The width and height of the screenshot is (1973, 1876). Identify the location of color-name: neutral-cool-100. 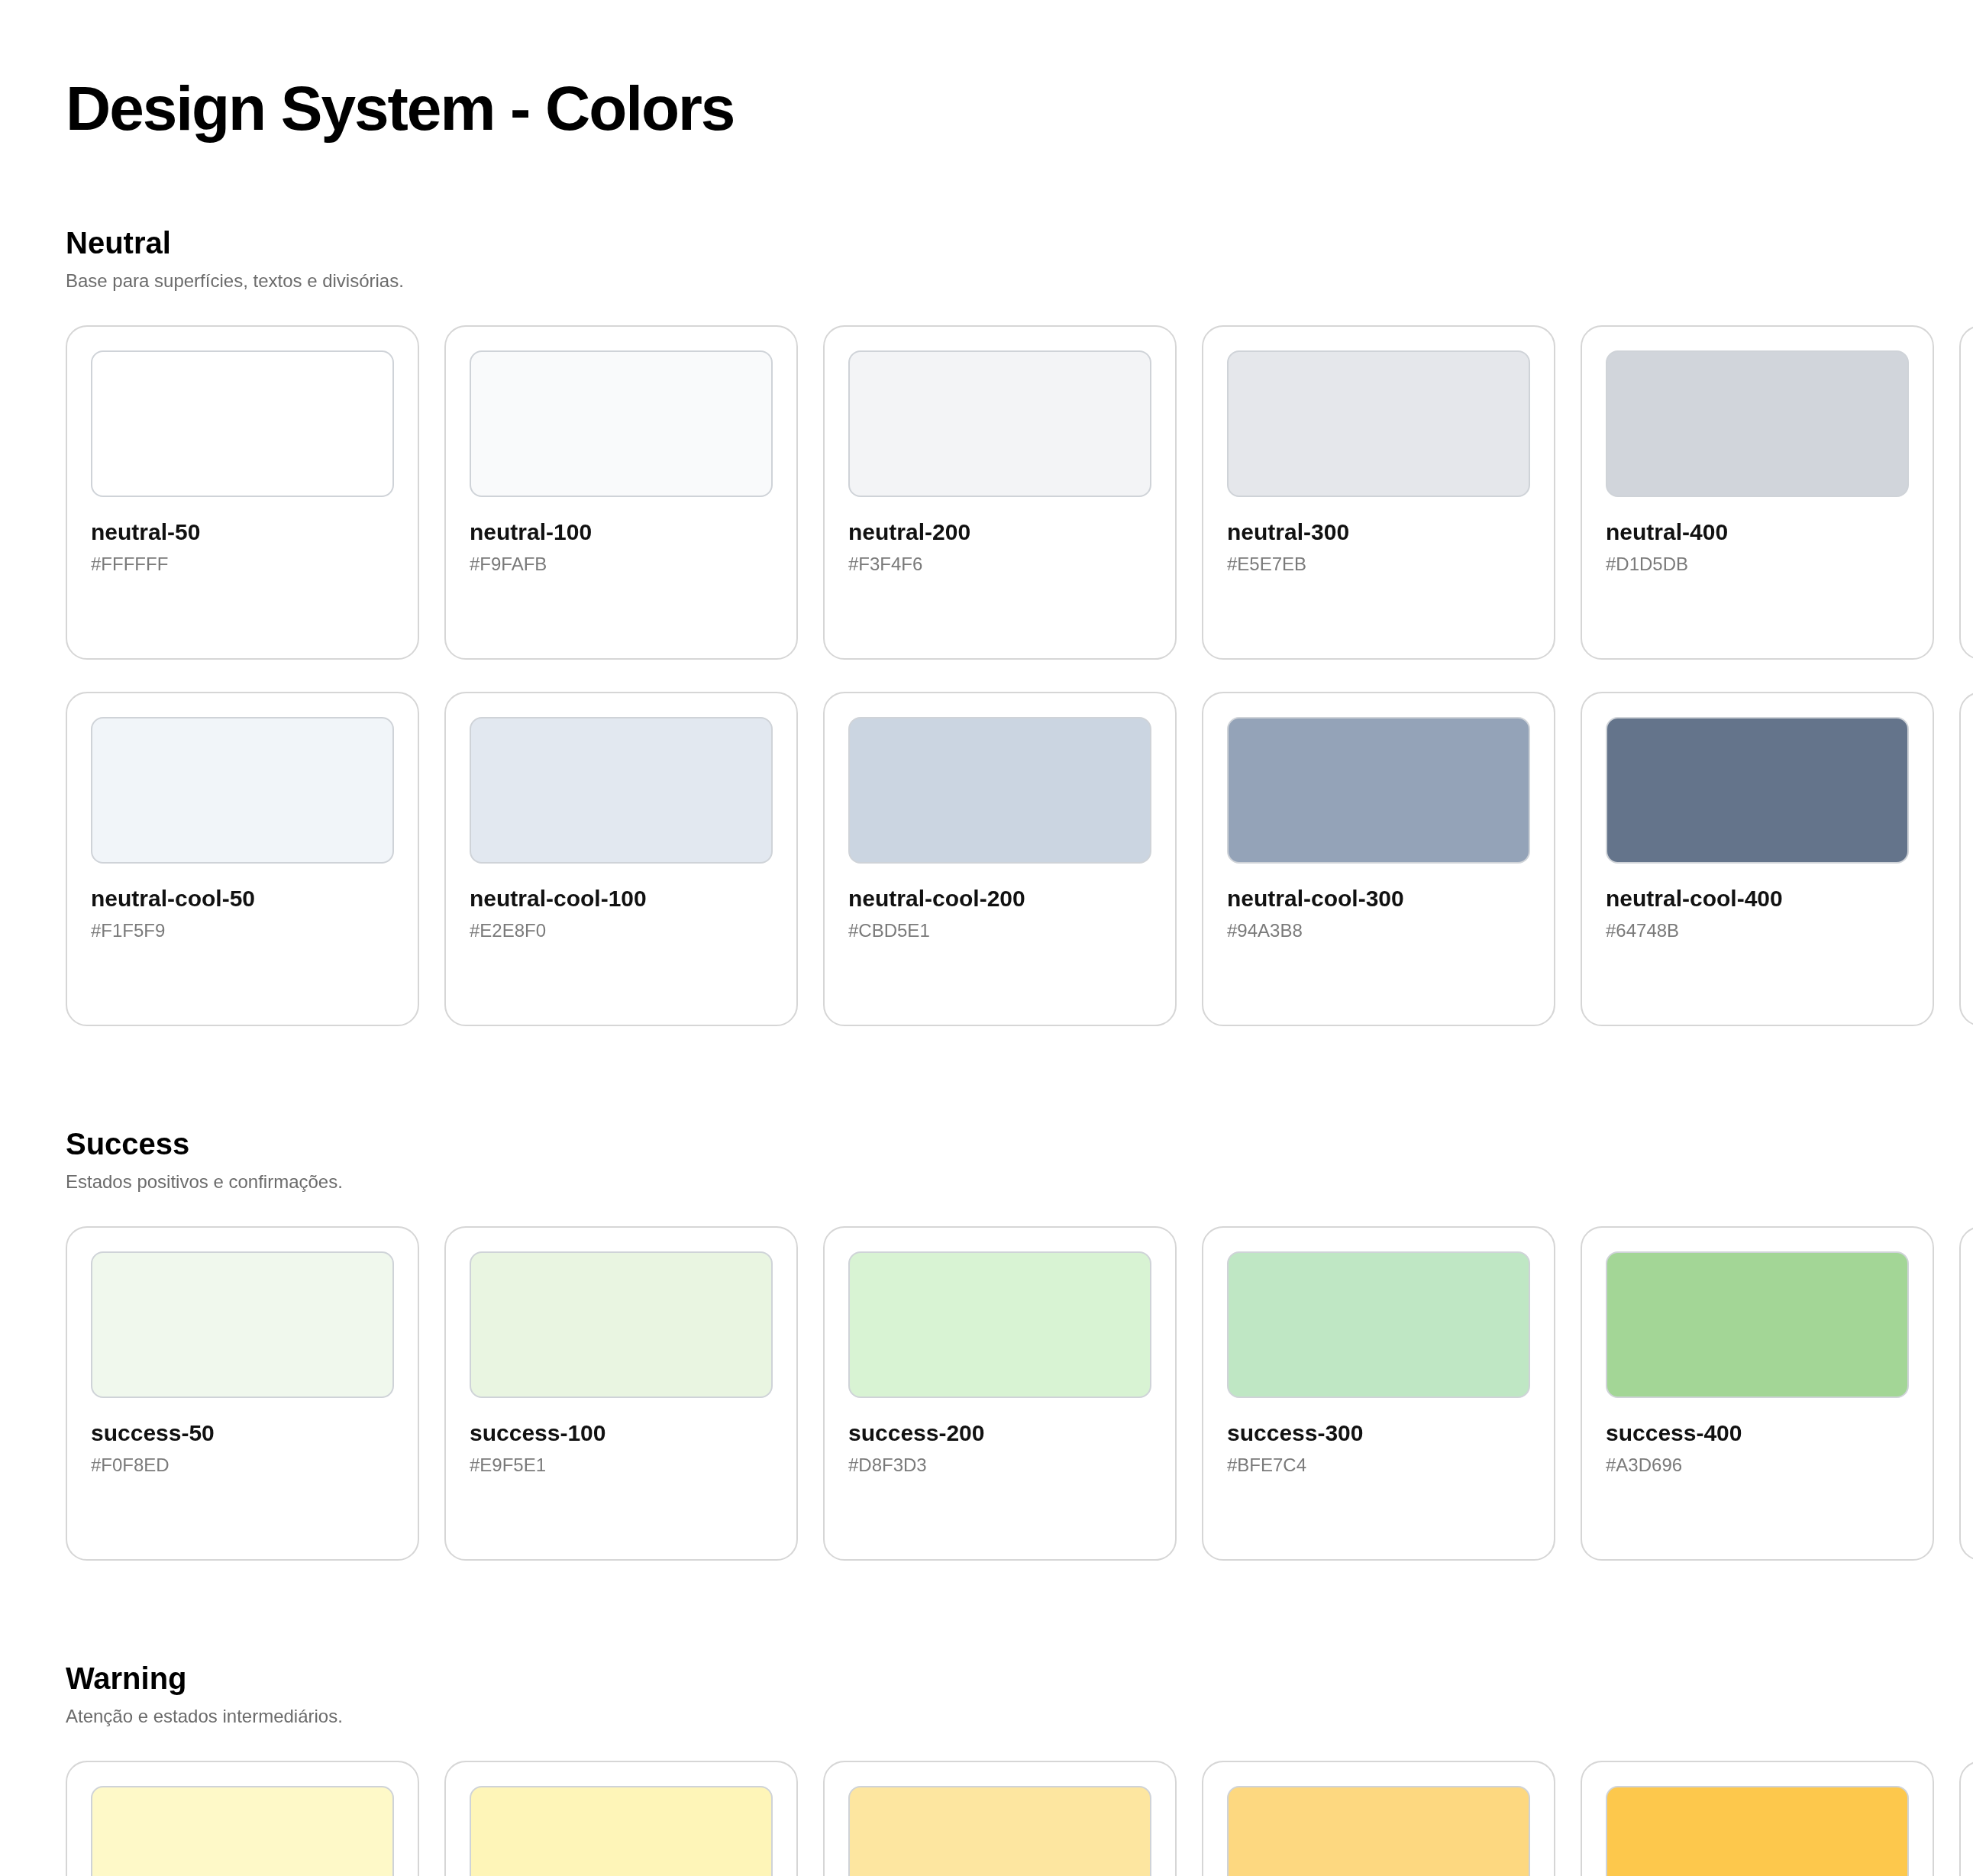
(558, 898).